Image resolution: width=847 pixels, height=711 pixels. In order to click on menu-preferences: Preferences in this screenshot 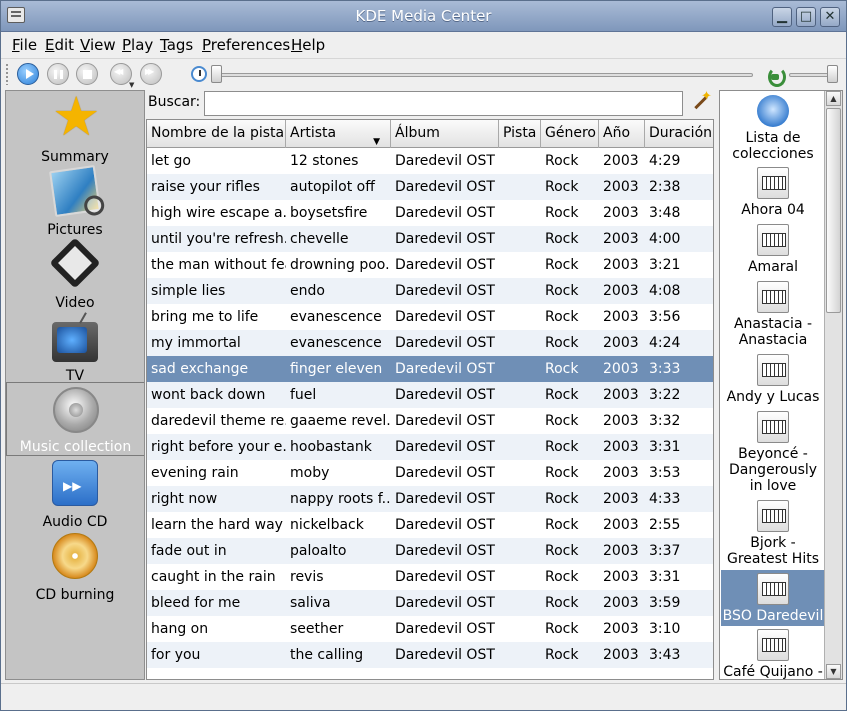, I will do `click(246, 45)`.